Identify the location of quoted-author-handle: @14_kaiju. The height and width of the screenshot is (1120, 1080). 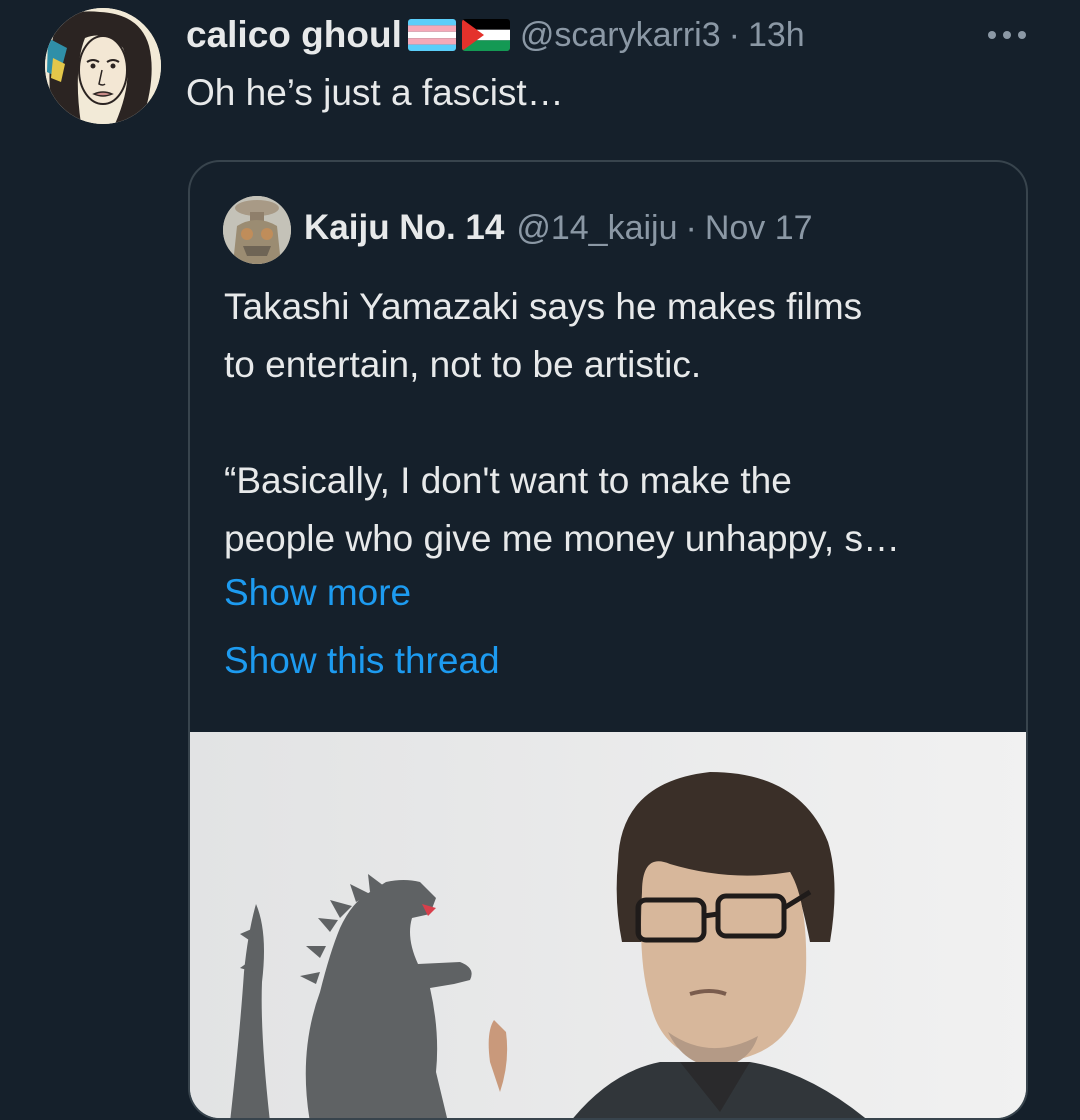
(596, 228).